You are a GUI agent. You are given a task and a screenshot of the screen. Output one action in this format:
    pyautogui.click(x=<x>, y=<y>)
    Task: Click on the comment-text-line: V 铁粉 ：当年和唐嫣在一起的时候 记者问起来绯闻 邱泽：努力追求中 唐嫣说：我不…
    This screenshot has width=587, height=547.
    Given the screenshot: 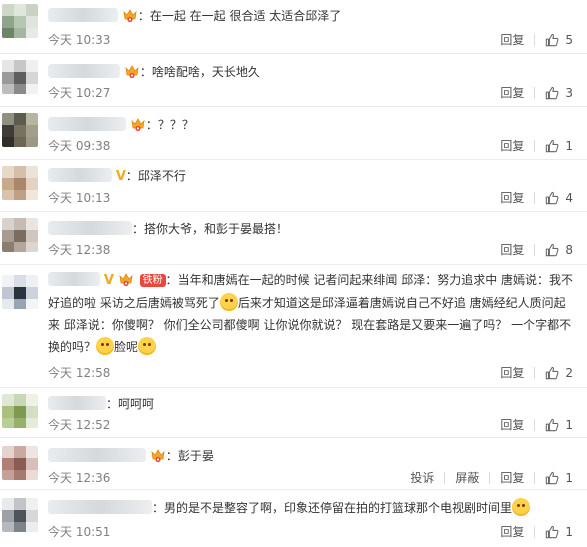 What is the action you would take?
    pyautogui.click(x=311, y=313)
    